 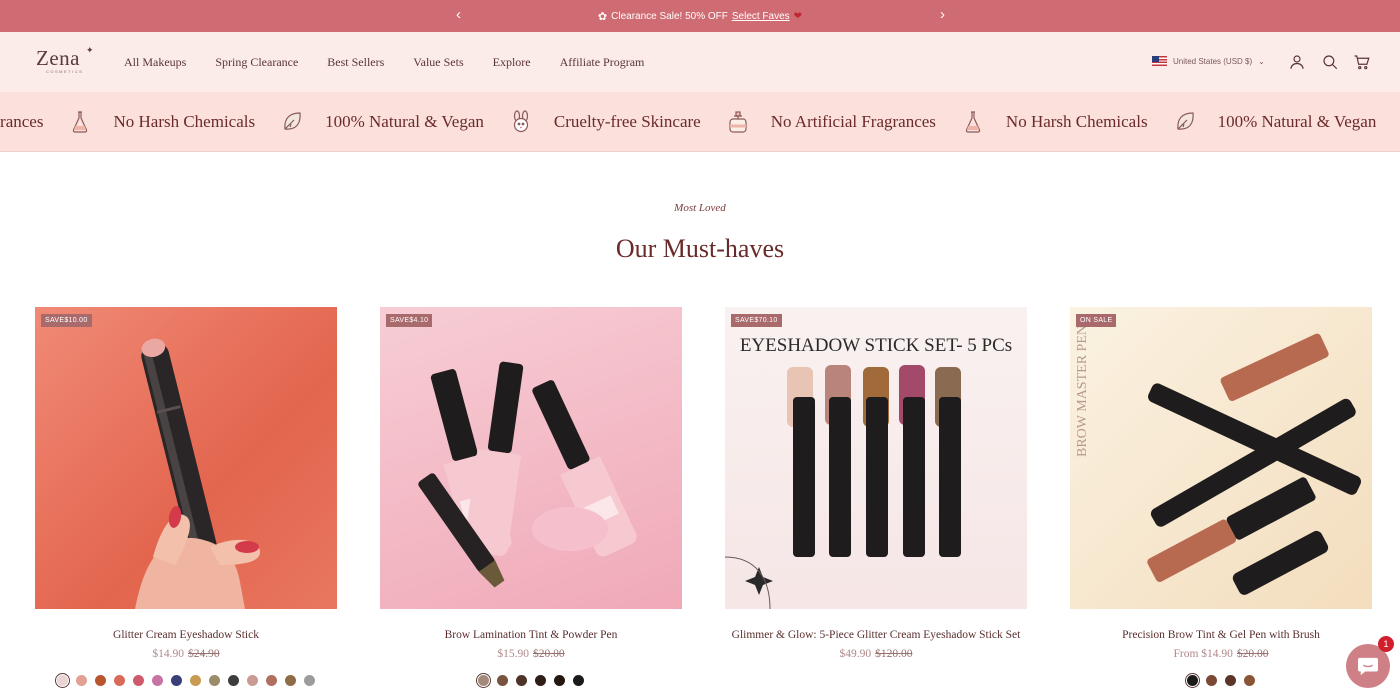 I want to click on product-price: $14.90 $24.90, so click(x=186, y=654).